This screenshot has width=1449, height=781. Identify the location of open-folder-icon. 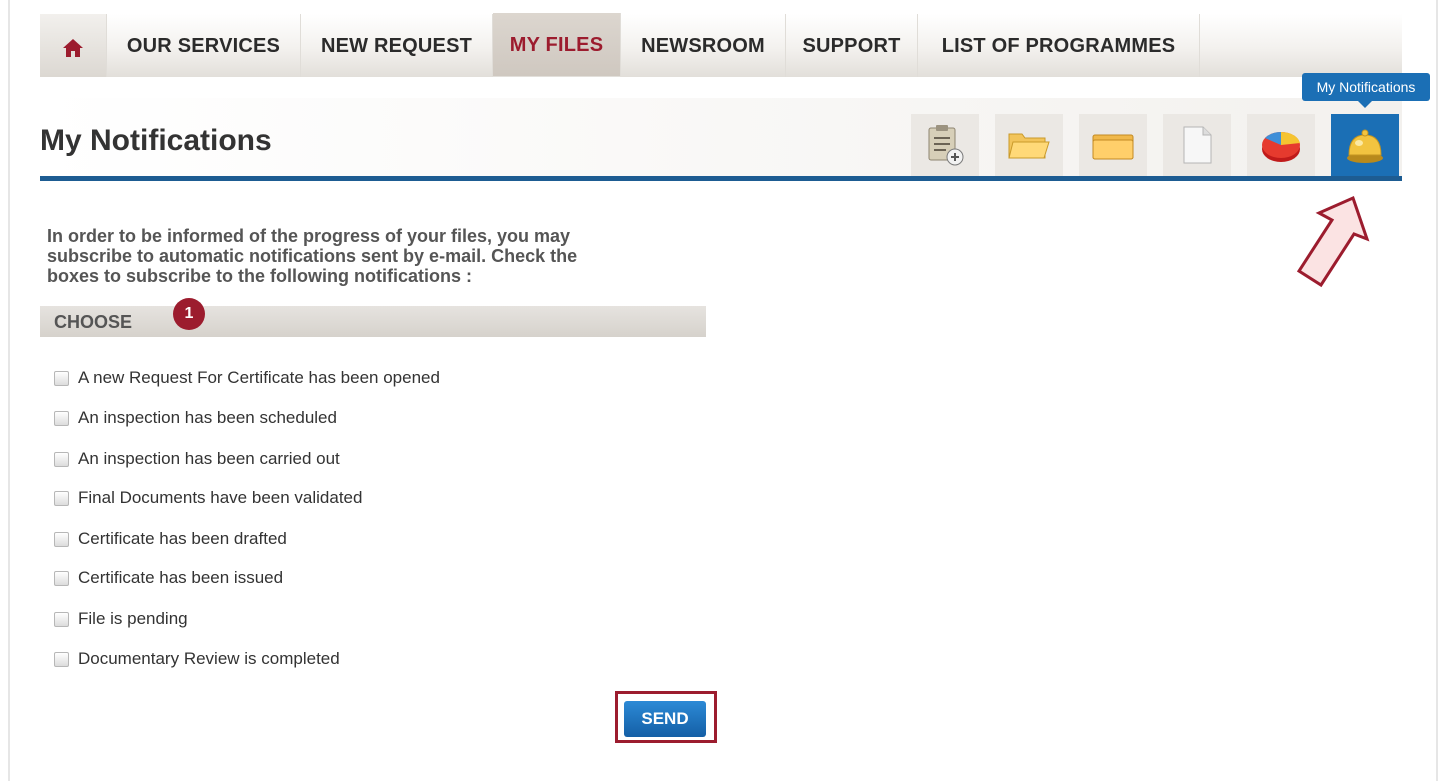
(1029, 146).